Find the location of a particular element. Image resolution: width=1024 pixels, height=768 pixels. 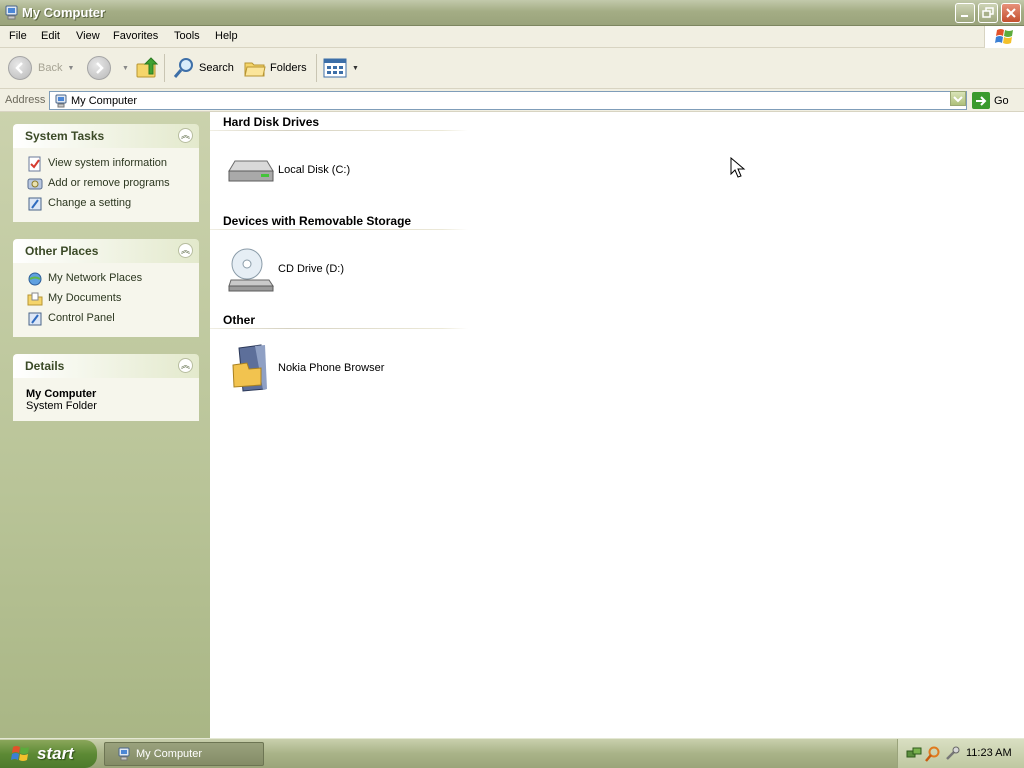

toolbar-separator is located at coordinates (164, 68).